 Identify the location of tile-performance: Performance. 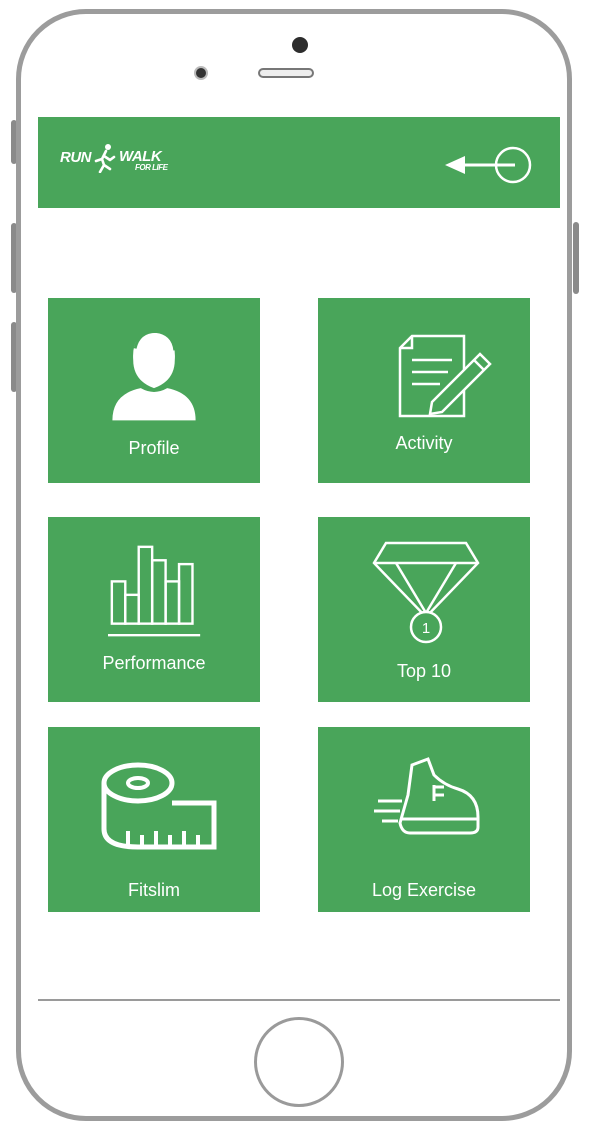
(154, 609).